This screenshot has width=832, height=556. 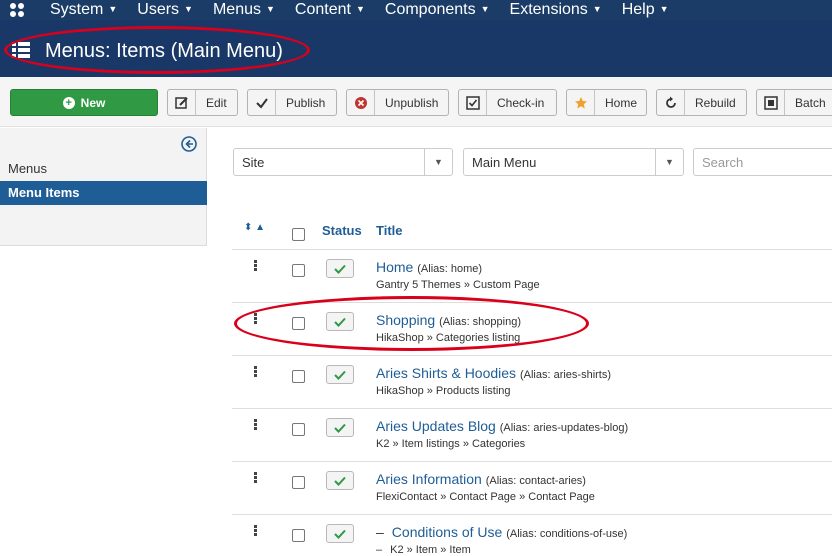 What do you see at coordinates (429, 267) in the screenshot?
I see `item-title: Home (Alias: home)` at bounding box center [429, 267].